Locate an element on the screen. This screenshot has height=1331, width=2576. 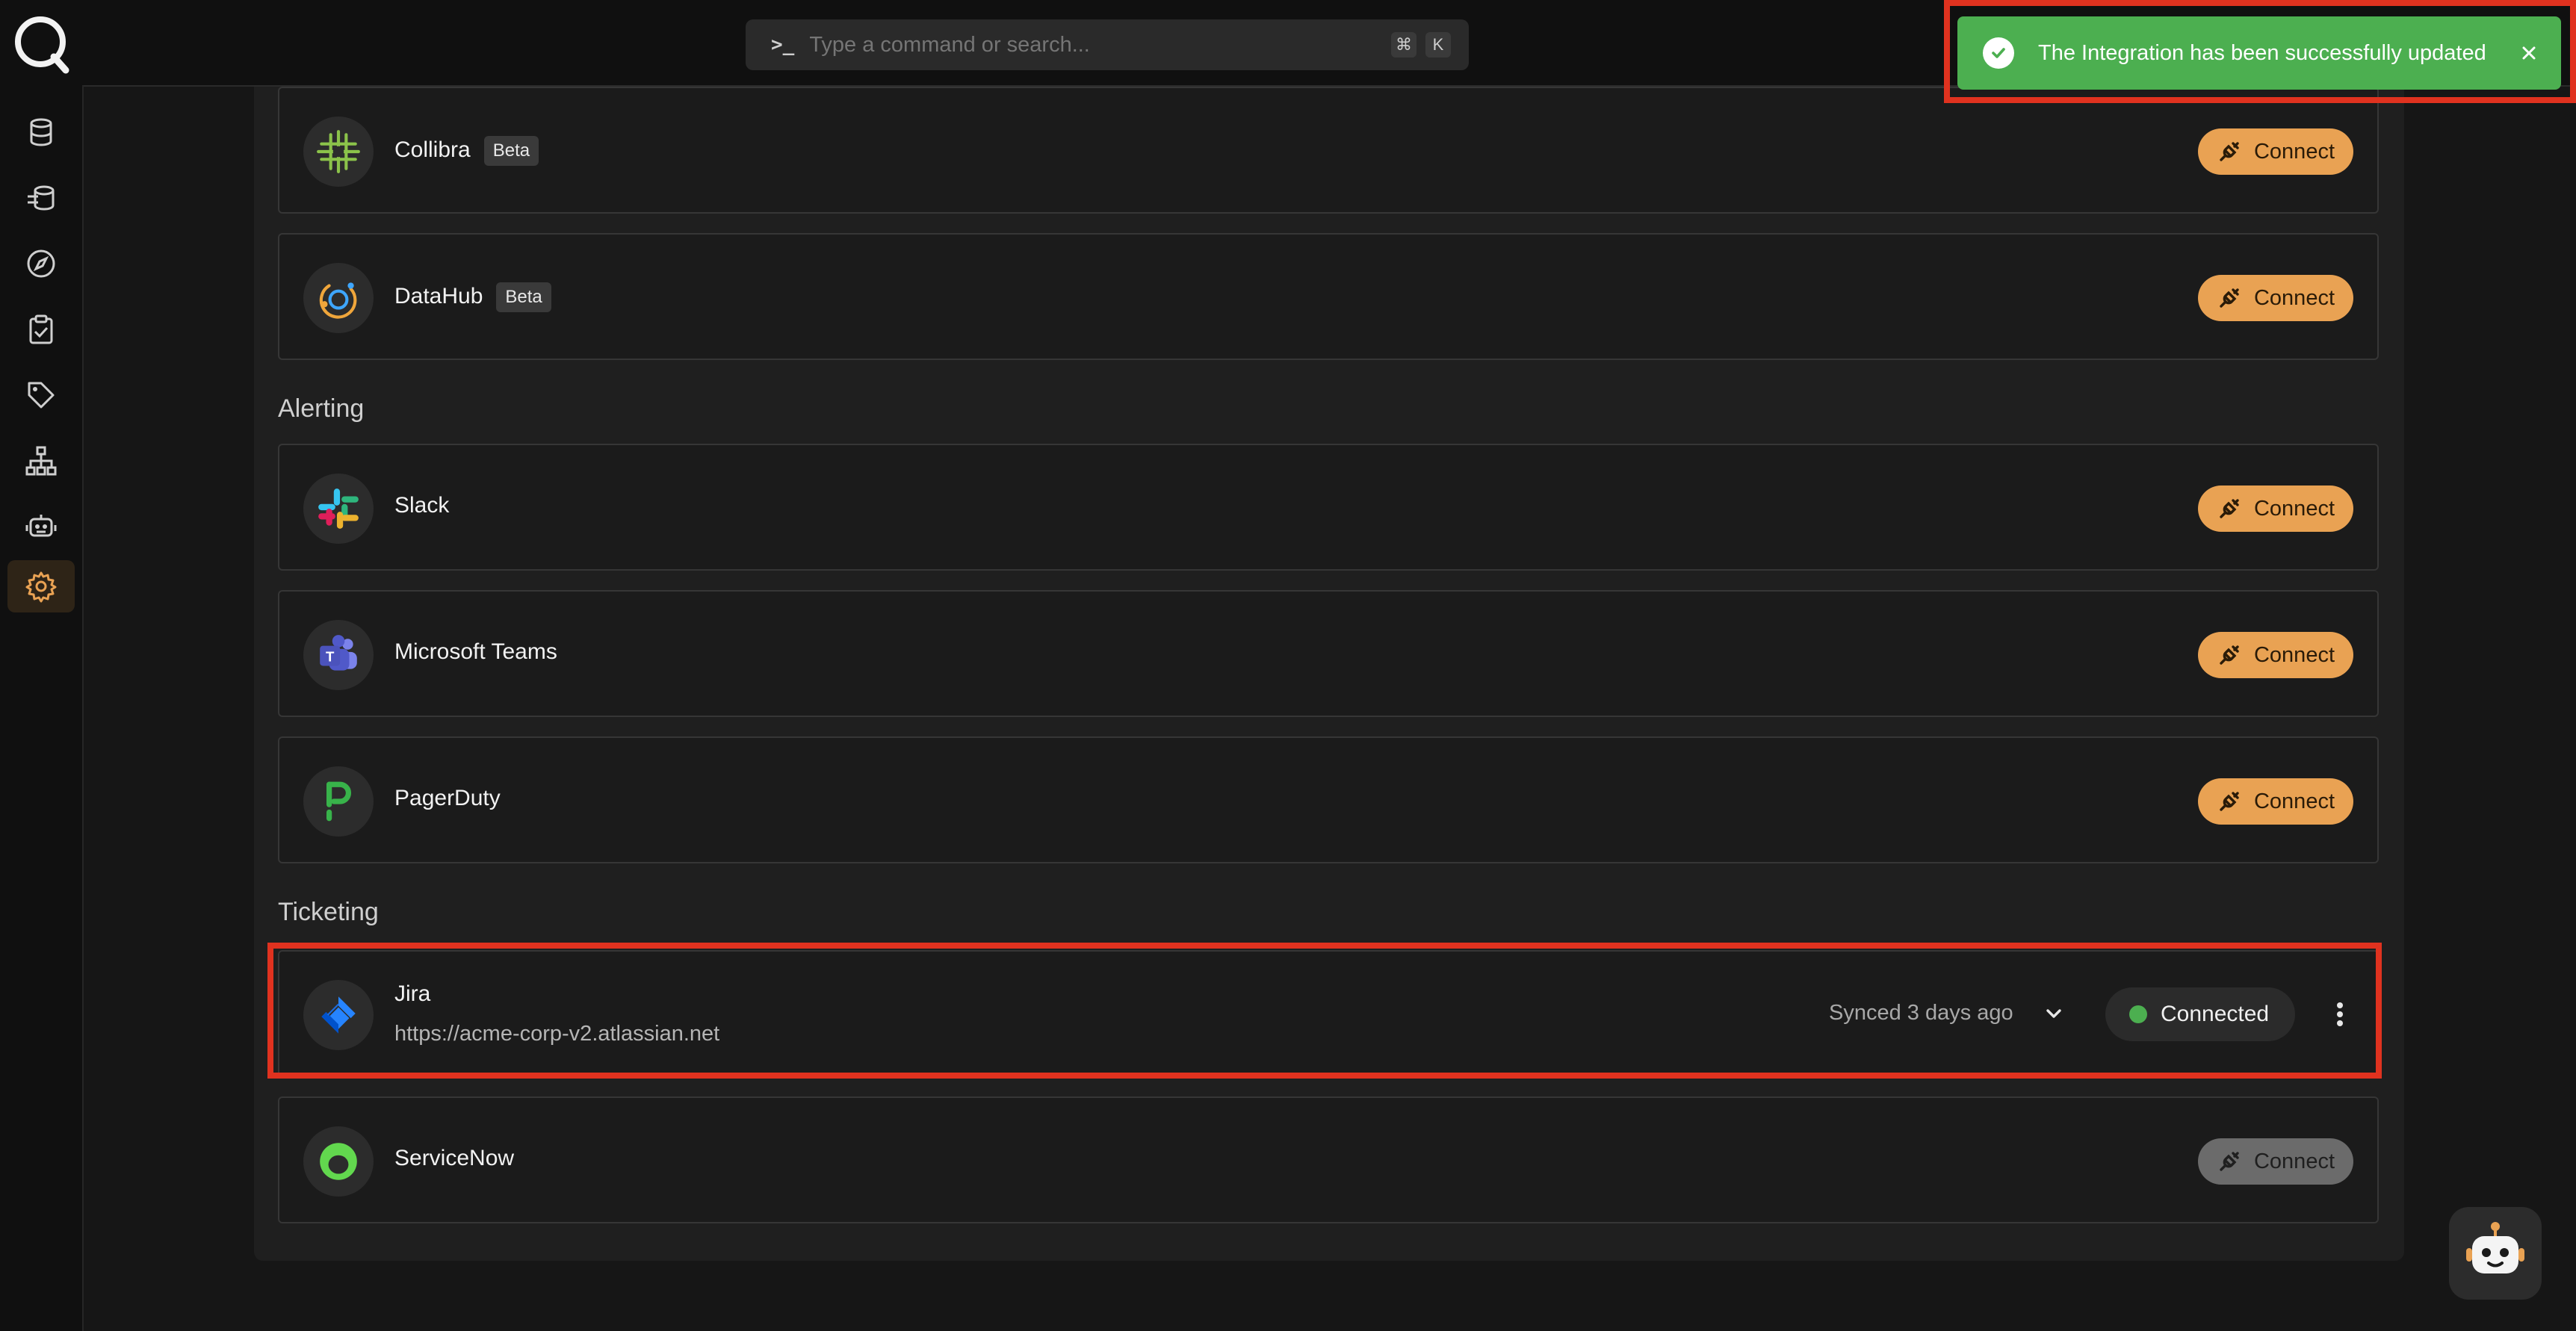
integration-row-slack: Slack Connect is located at coordinates (1328, 507).